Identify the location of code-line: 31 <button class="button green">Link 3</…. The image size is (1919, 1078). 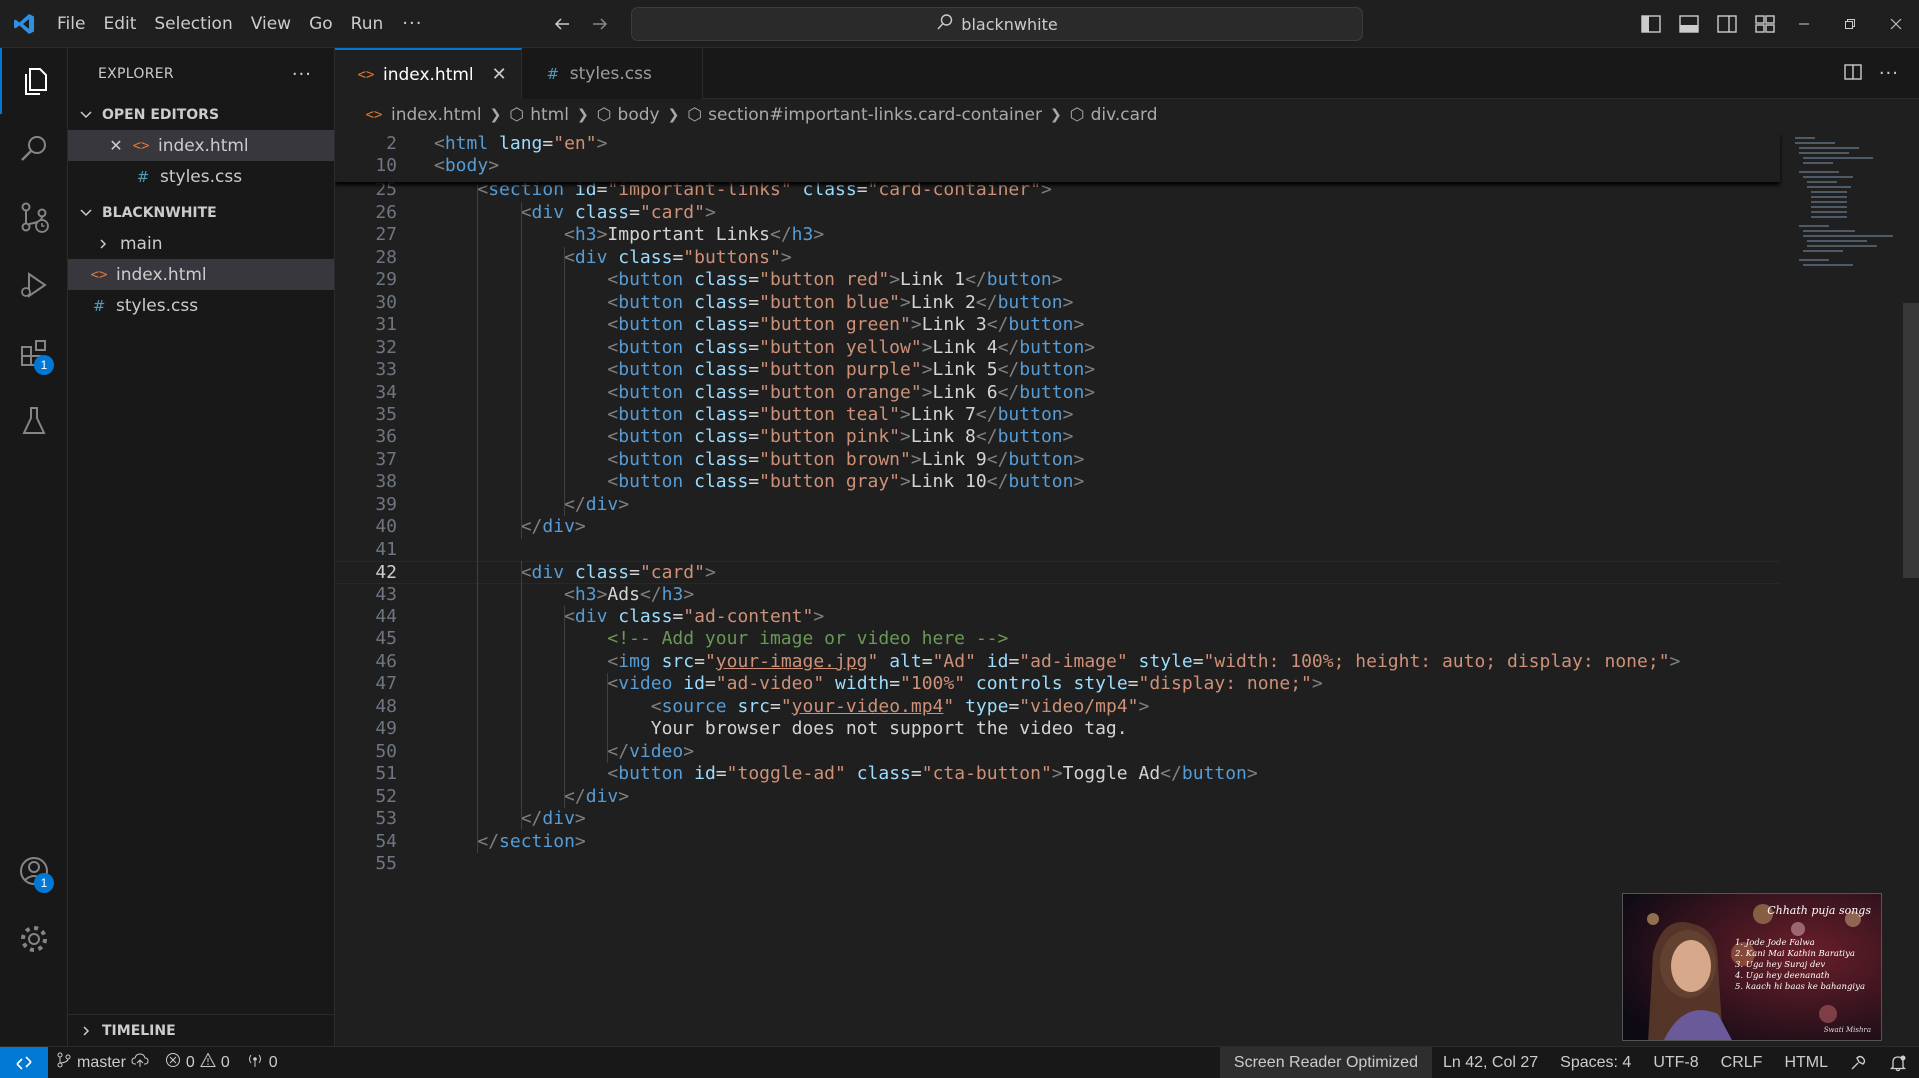
(1057, 325).